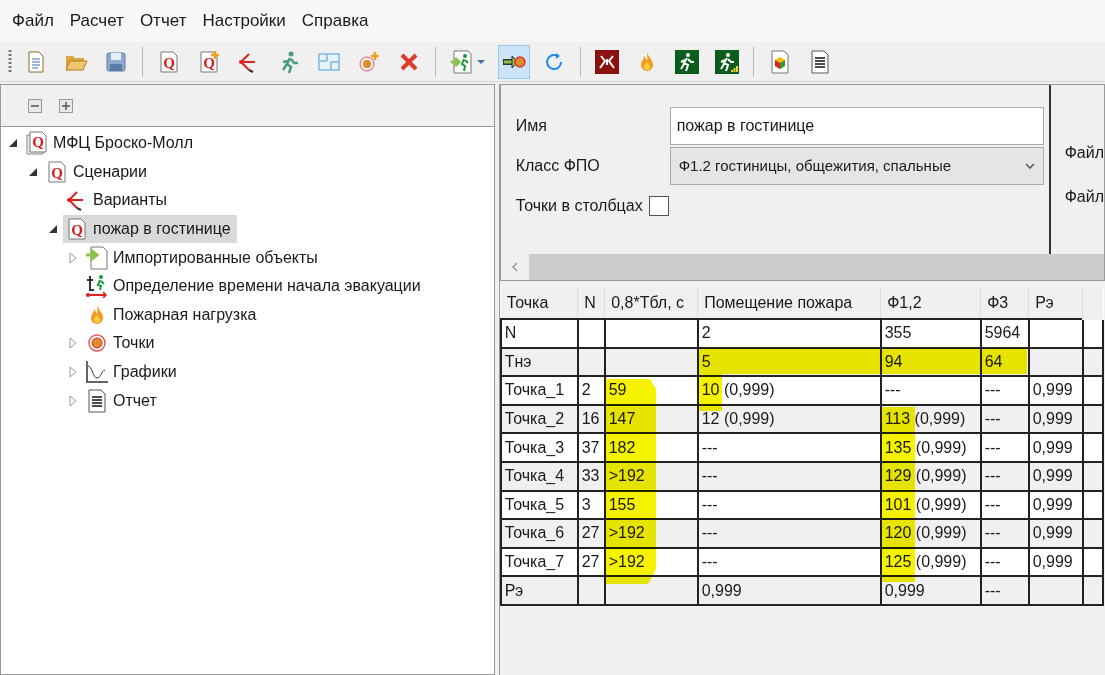 Image resolution: width=1105 pixels, height=675 pixels. What do you see at coordinates (534, 476) in the screenshot?
I see `table-cell: Точка_4` at bounding box center [534, 476].